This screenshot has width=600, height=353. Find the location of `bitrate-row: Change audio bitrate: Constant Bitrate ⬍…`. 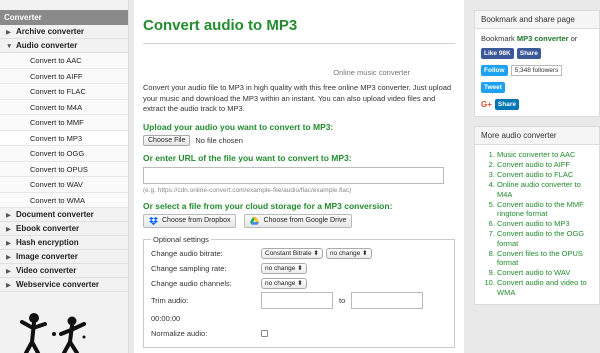

bitrate-row: Change audio bitrate: Constant Bitrate ⬍… is located at coordinates (299, 253).